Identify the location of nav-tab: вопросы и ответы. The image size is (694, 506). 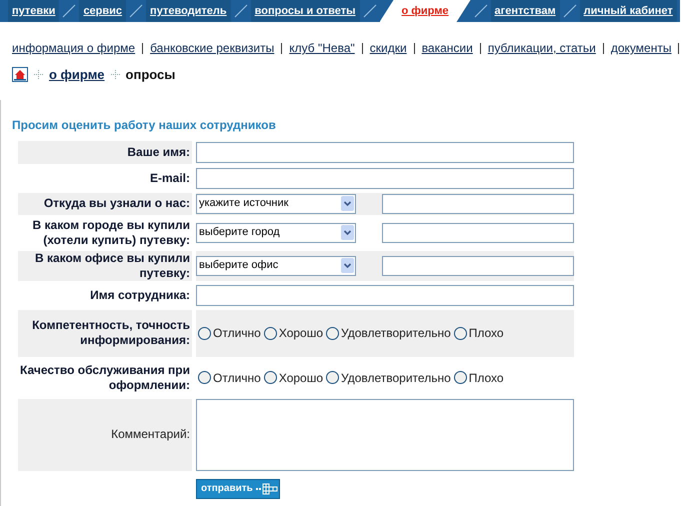
(305, 11).